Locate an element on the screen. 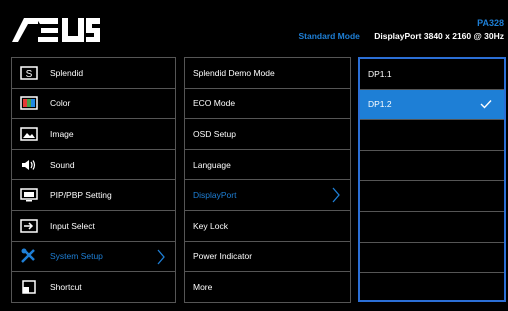 This screenshot has width=508, height=311. menu-item-splendid: S Splendid is located at coordinates (93, 73).